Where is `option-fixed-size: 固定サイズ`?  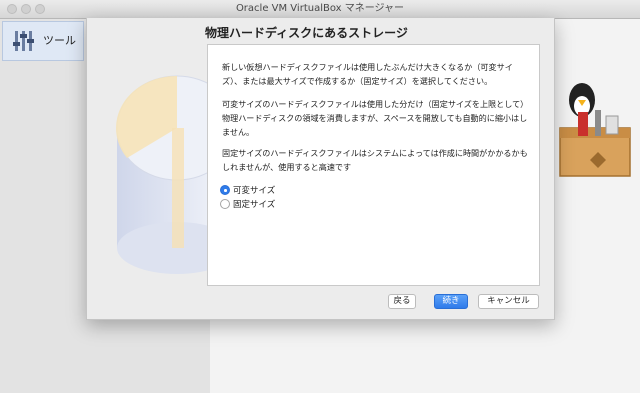
option-fixed-size: 固定サイズ is located at coordinates (247, 204).